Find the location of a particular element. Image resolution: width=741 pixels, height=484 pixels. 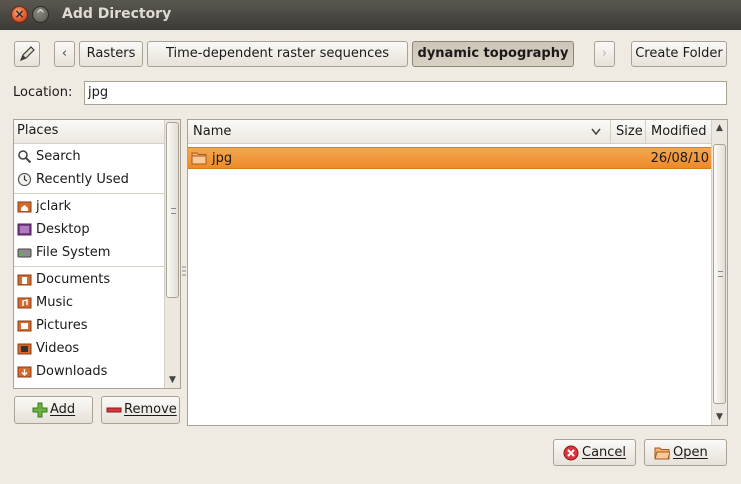

open-button: Open is located at coordinates (685, 452).